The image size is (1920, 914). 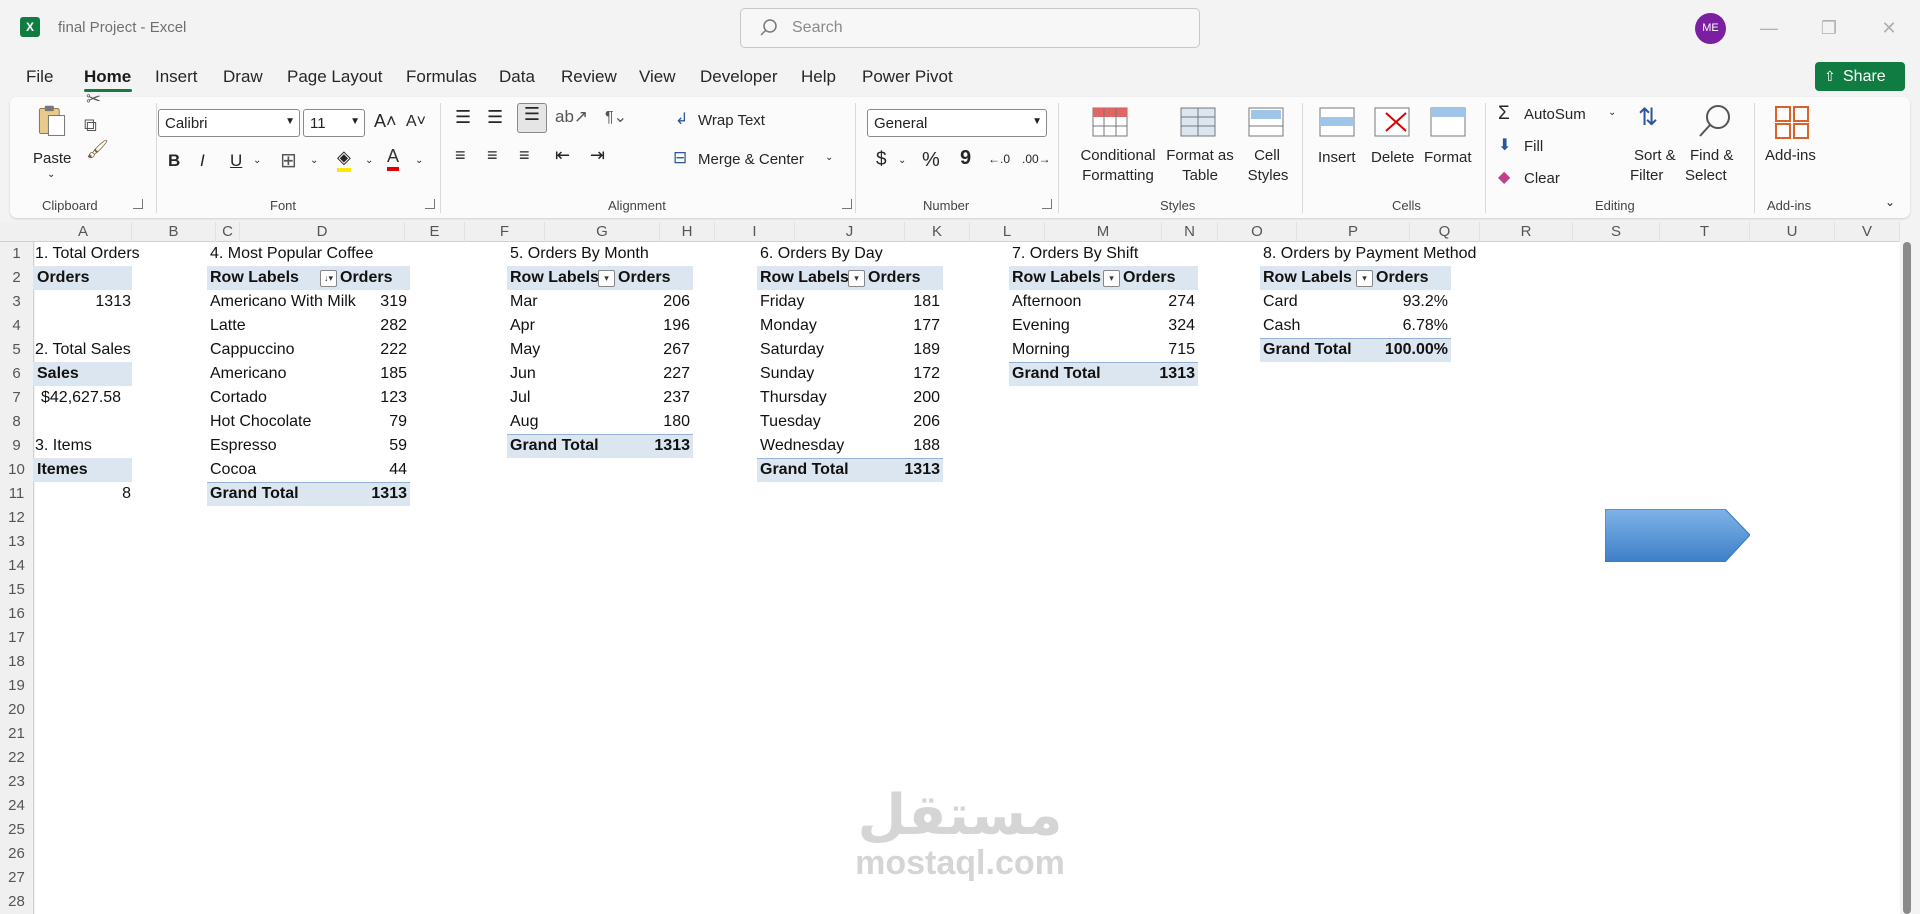 What do you see at coordinates (492, 155) in the screenshot?
I see `align-center-icon: ≡` at bounding box center [492, 155].